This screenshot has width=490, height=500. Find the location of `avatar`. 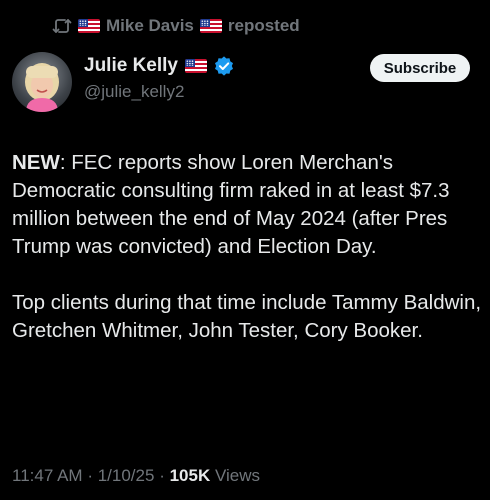

avatar is located at coordinates (42, 82).